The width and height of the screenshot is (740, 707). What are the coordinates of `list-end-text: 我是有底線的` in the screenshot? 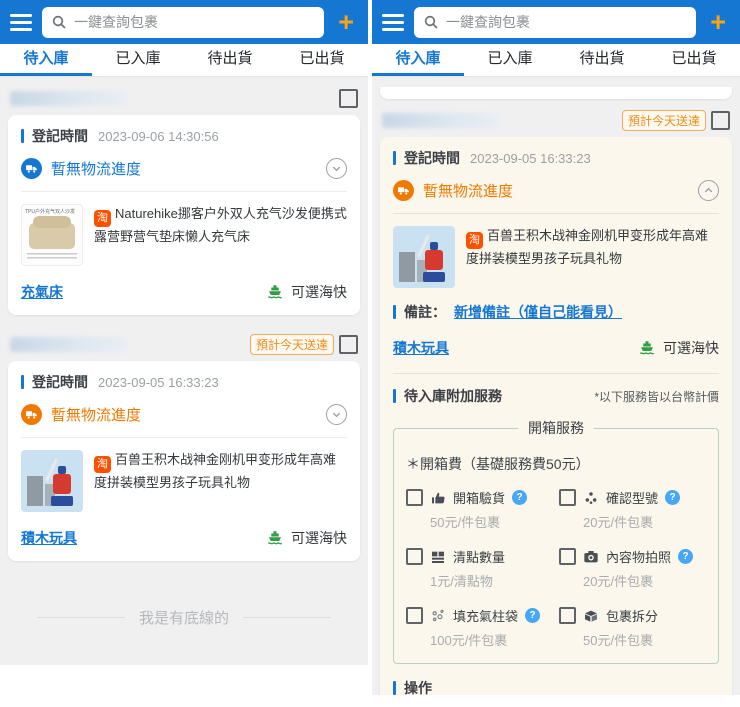 It's located at (184, 617).